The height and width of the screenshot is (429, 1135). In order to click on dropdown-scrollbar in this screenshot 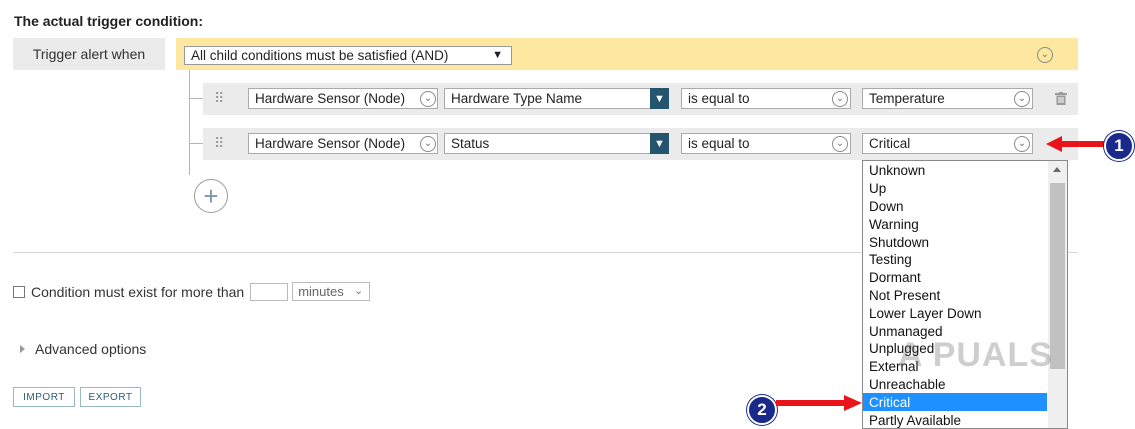, I will do `click(1057, 294)`.